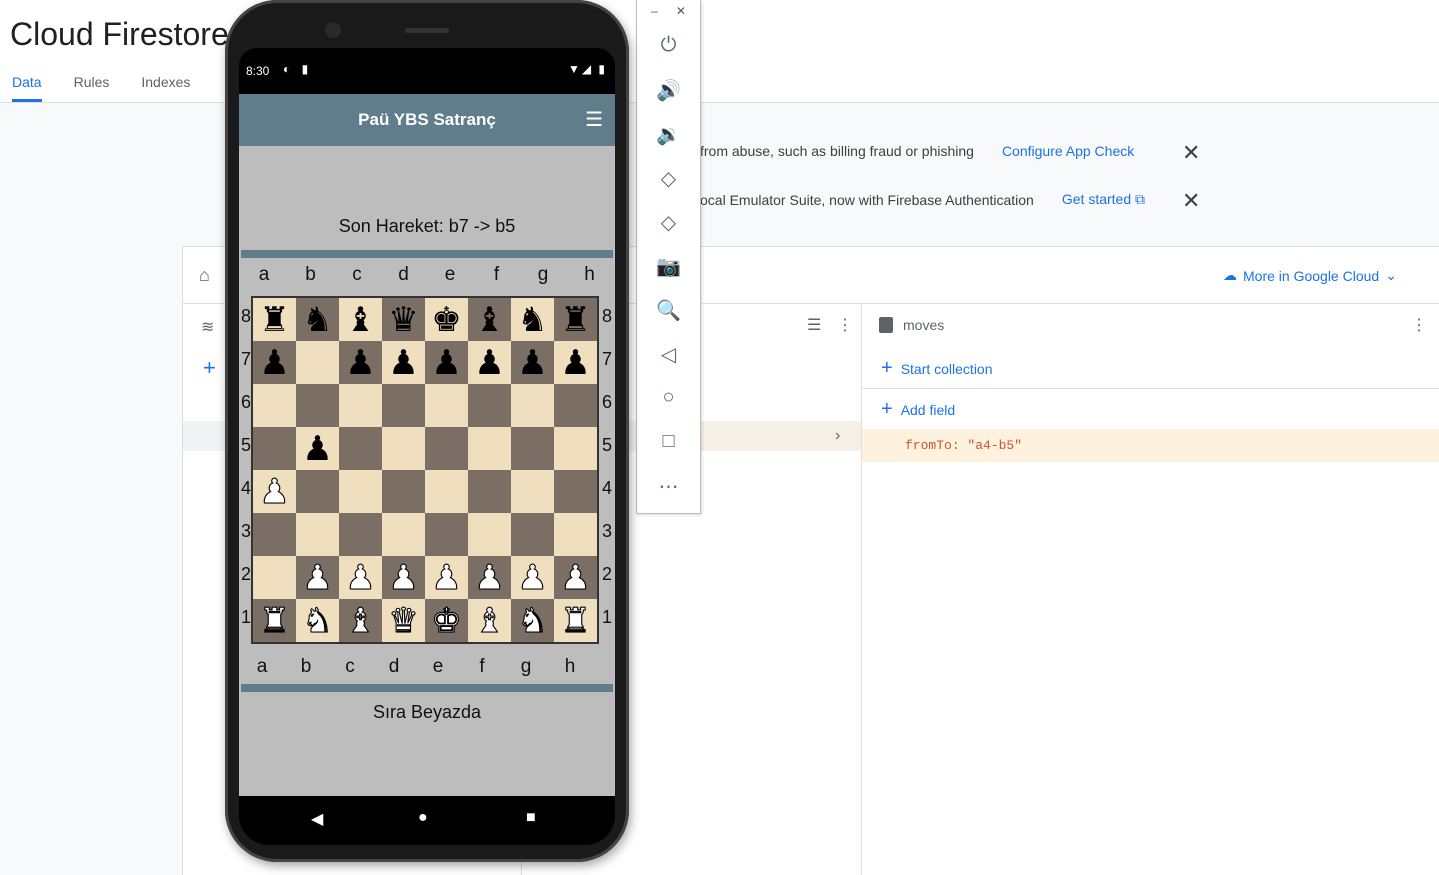  What do you see at coordinates (209, 368) in the screenshot?
I see `add-icon: +` at bounding box center [209, 368].